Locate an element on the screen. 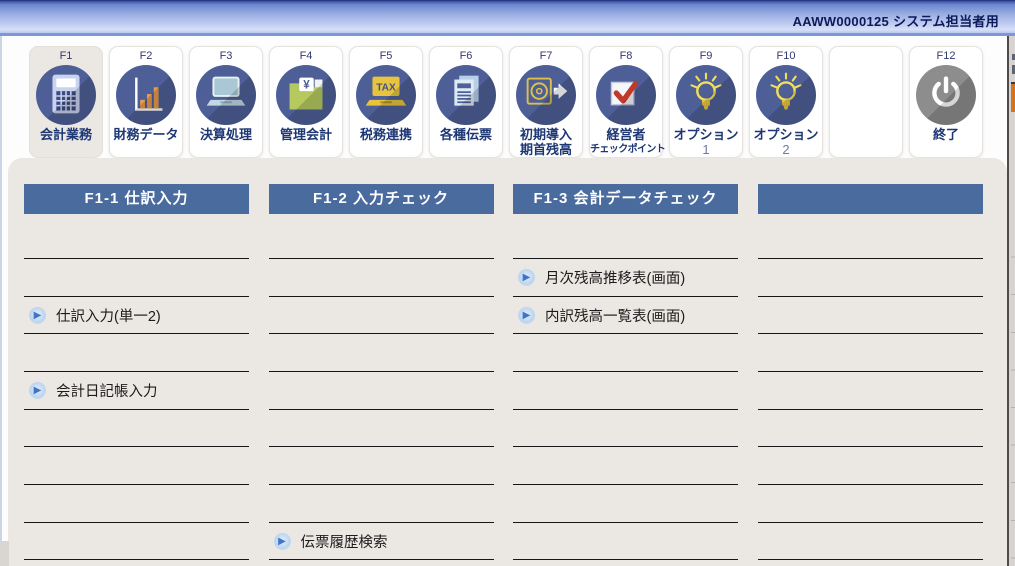 The image size is (1015, 566). column-header: F1-1 仕訳入力 is located at coordinates (136, 199).